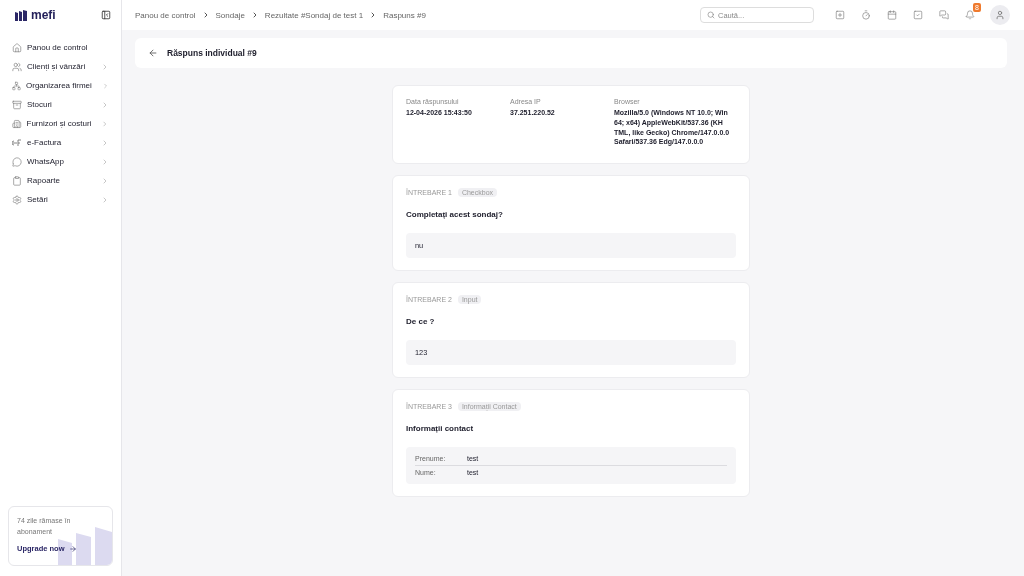 This screenshot has height=576, width=1024. Describe the element at coordinates (17, 123) in the screenshot. I see `building-icon` at that location.